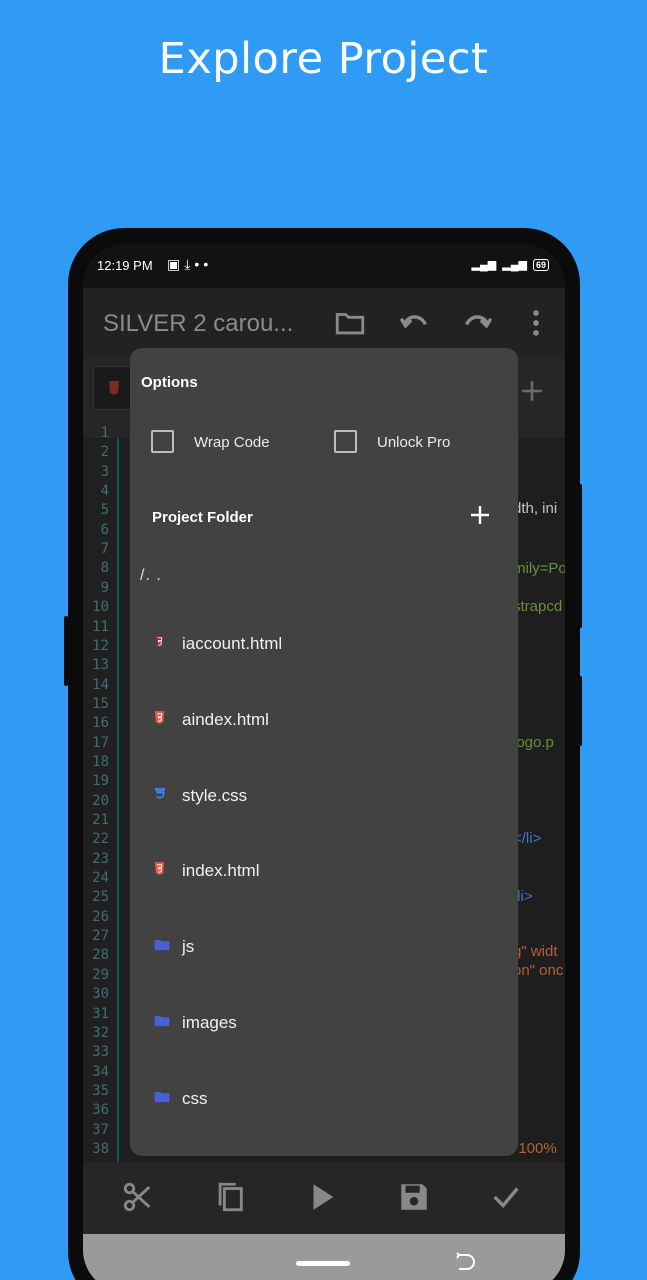  Describe the element at coordinates (324, 722) in the screenshot. I see `list-item: aindex.html` at that location.